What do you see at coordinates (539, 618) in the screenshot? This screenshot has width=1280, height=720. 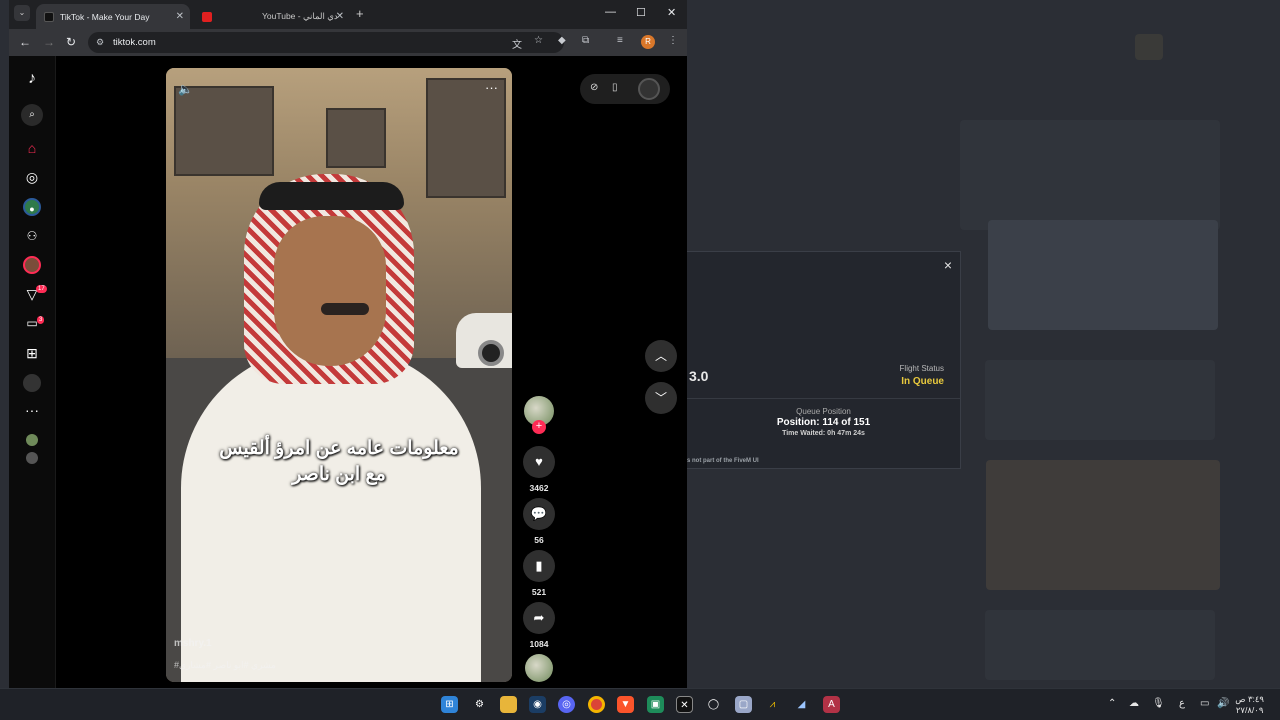 I see `share-icon: ➦` at bounding box center [539, 618].